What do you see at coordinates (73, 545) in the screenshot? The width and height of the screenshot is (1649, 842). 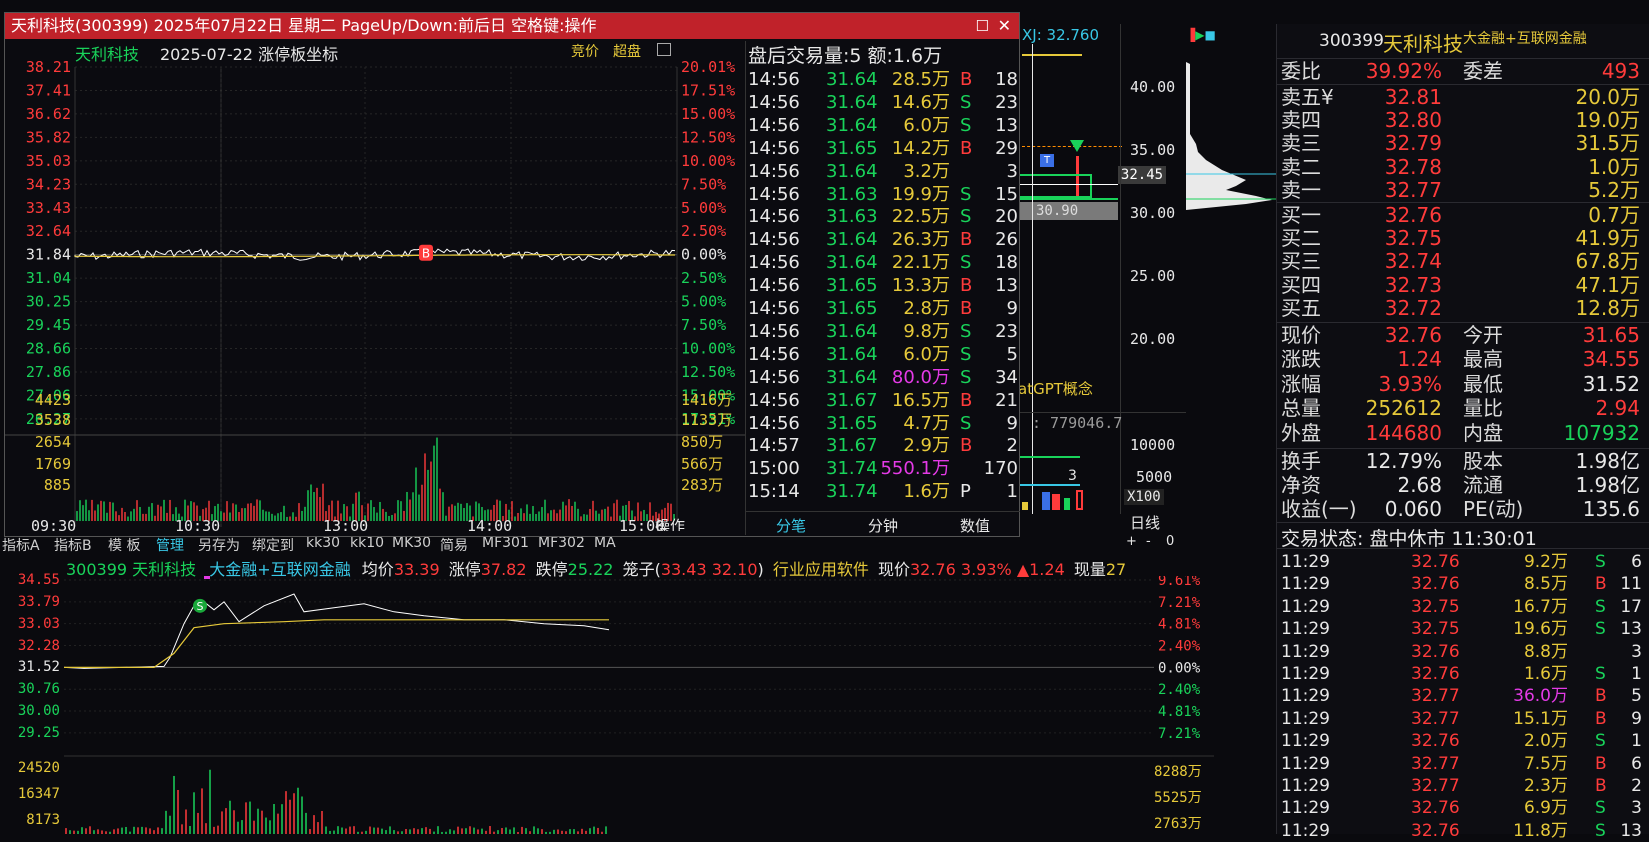 I see `toolbar-item-1: 指标B` at bounding box center [73, 545].